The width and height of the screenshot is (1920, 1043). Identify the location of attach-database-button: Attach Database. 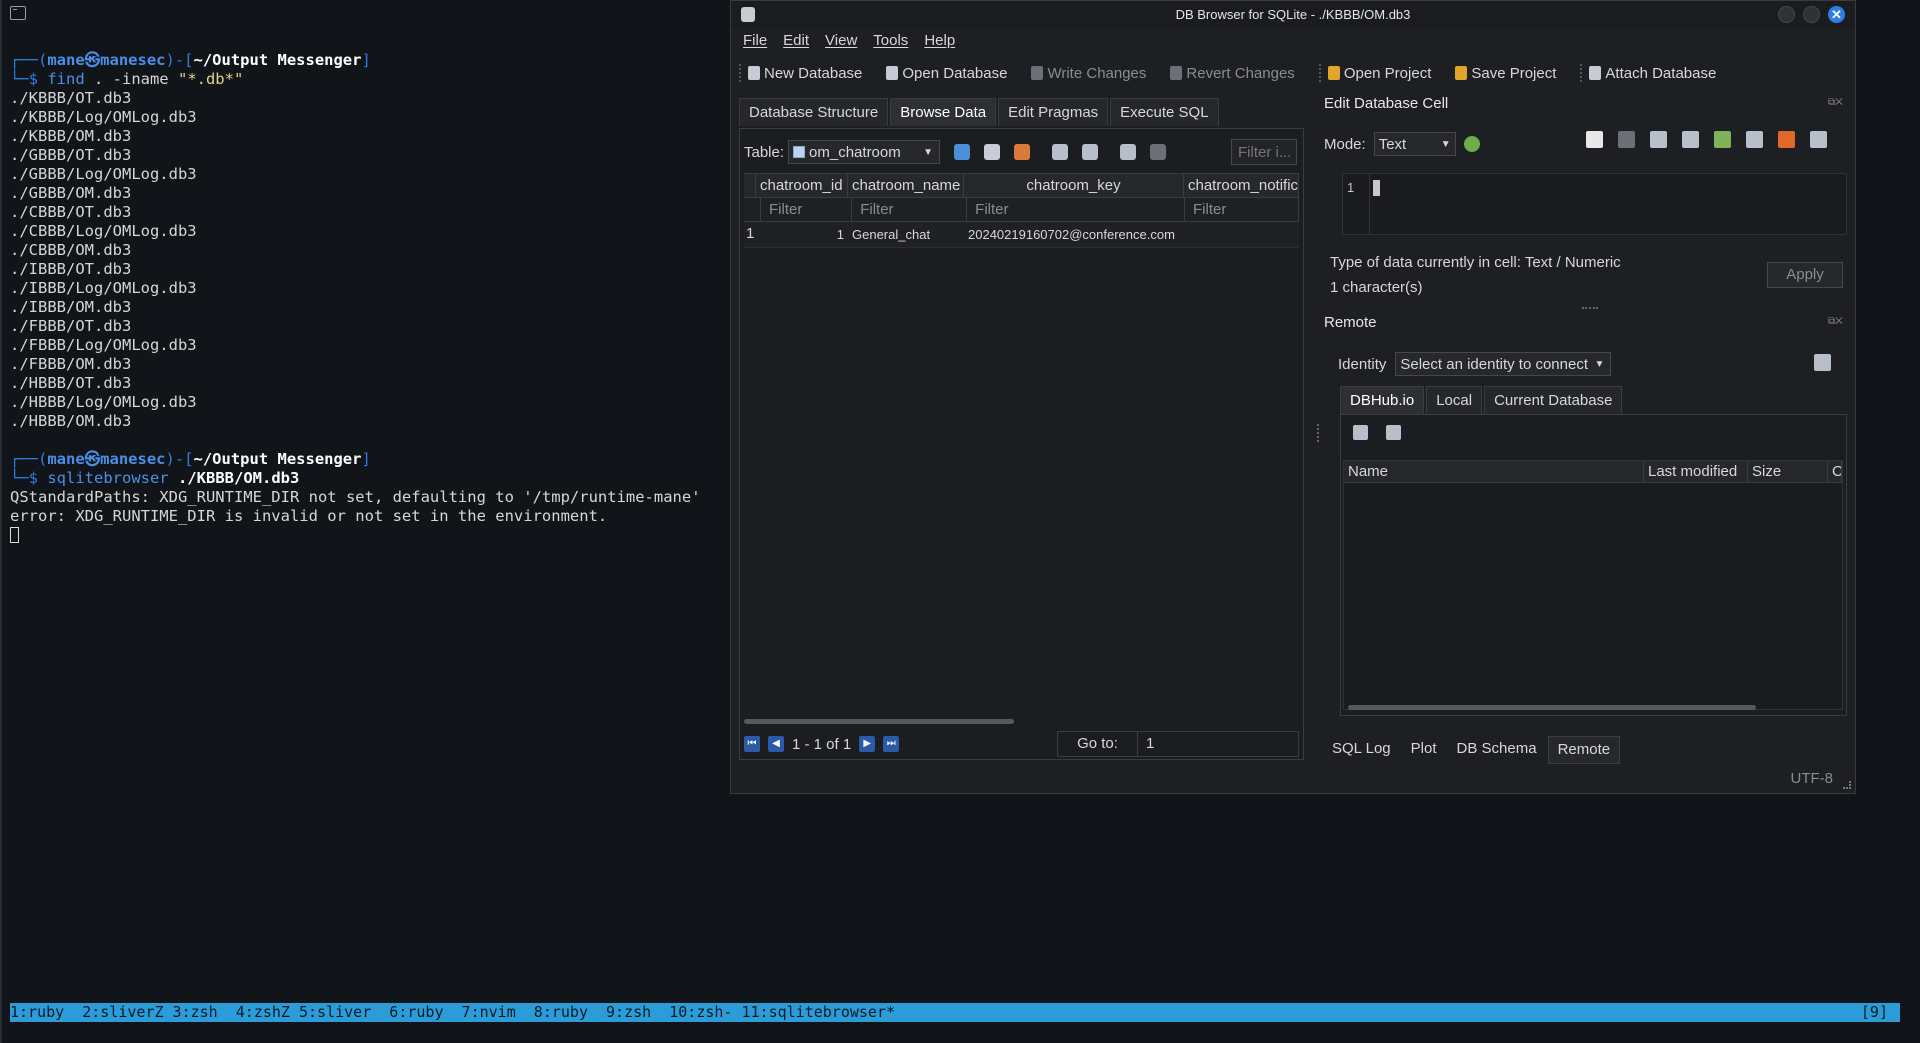
(1652, 73).